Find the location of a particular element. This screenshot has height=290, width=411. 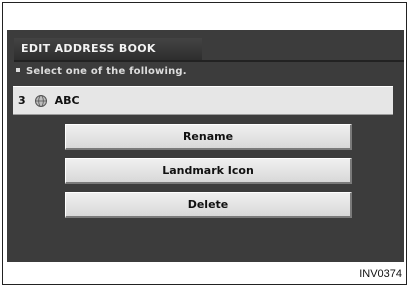

address-entry-row: 3 ABC is located at coordinates (203, 100).